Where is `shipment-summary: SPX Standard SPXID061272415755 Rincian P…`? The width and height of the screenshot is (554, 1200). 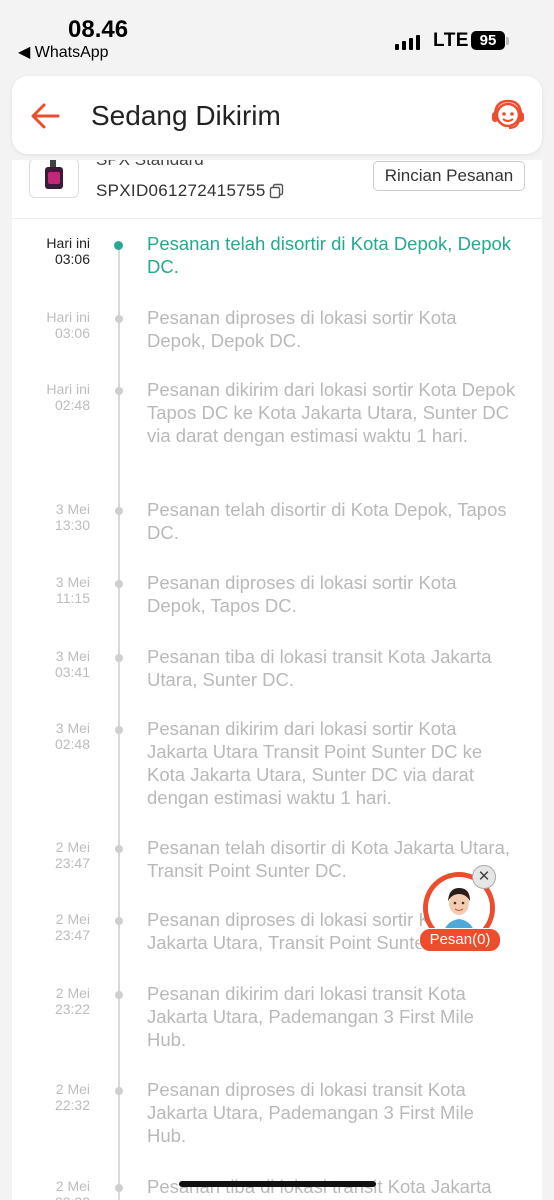 shipment-summary: SPX Standard SPXID061272415755 Rincian P… is located at coordinates (277, 189).